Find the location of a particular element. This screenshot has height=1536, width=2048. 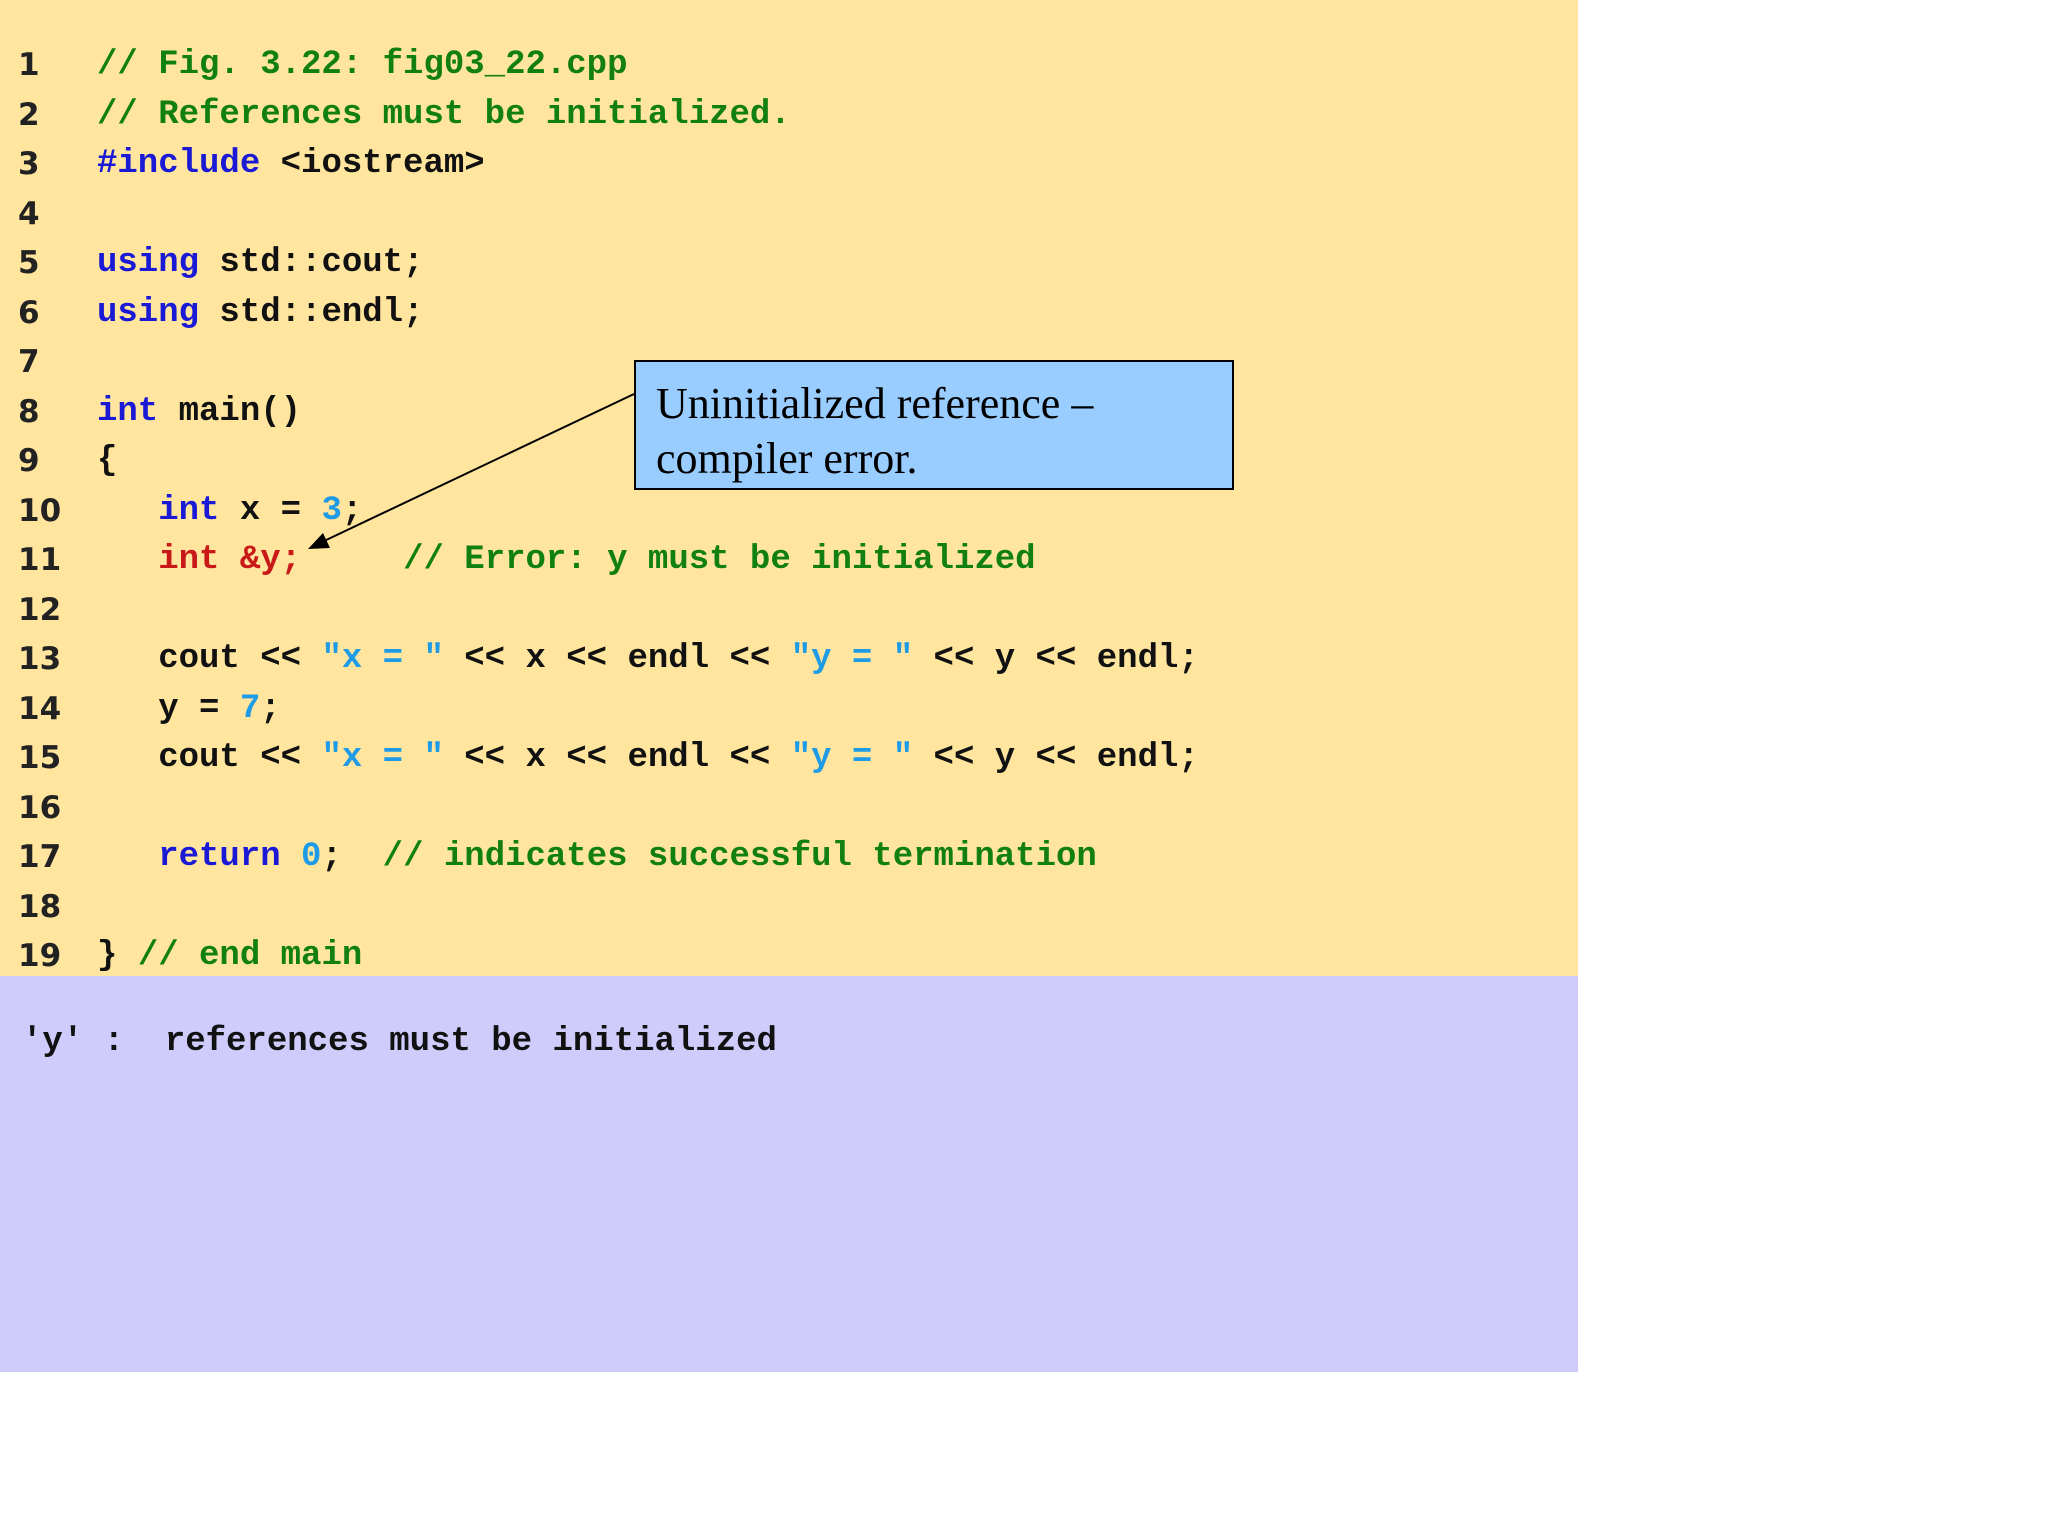

code-text: using std::endl; is located at coordinates (260, 313).